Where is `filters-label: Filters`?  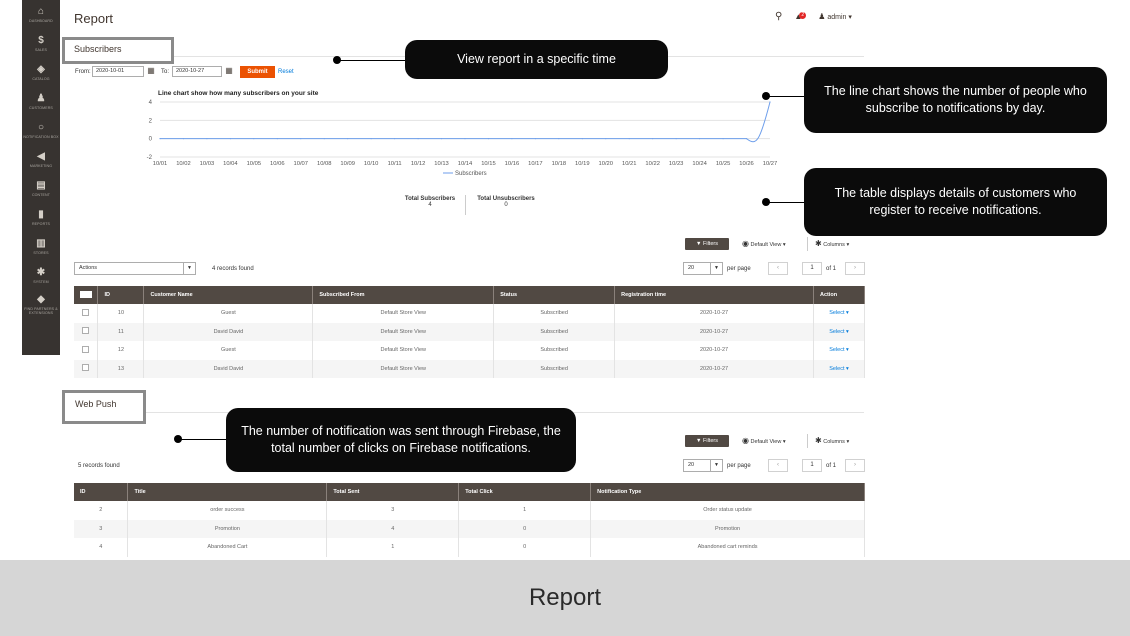
filters-label: Filters is located at coordinates (710, 244).